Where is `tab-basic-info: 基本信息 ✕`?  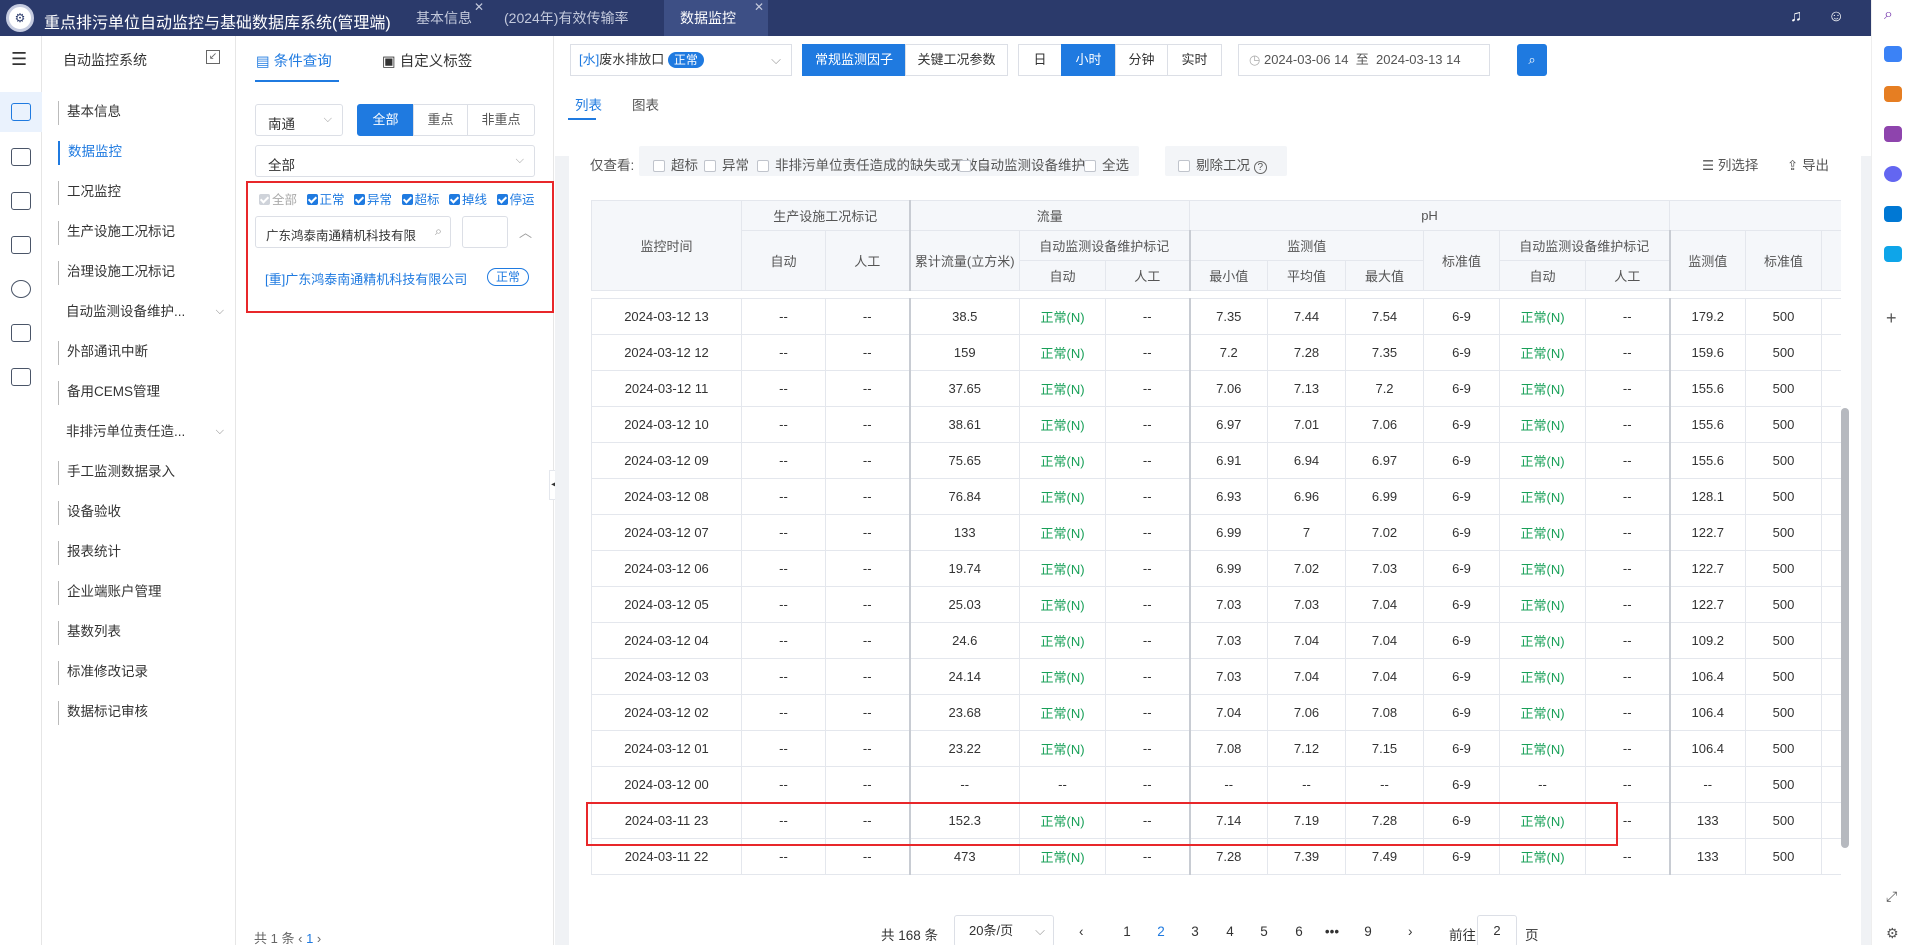
tab-basic-info: 基本信息 ✕ is located at coordinates (444, 18).